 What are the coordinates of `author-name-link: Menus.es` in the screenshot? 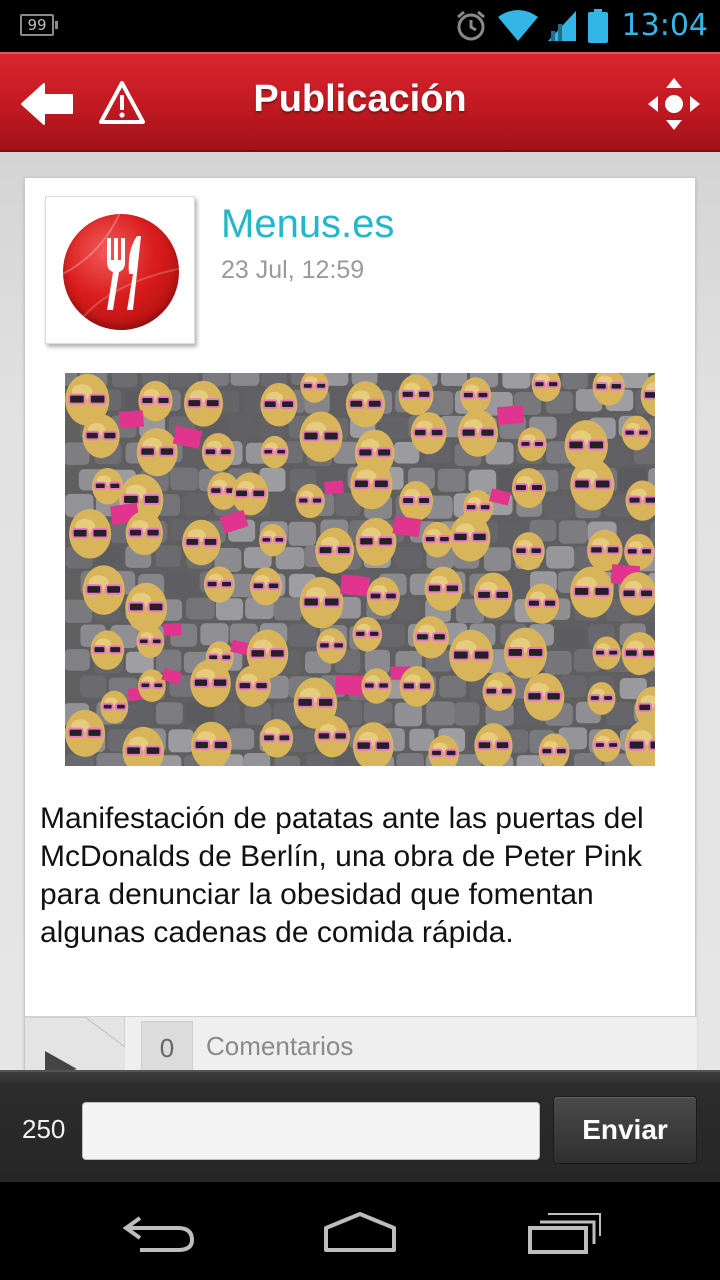 It's located at (307, 224).